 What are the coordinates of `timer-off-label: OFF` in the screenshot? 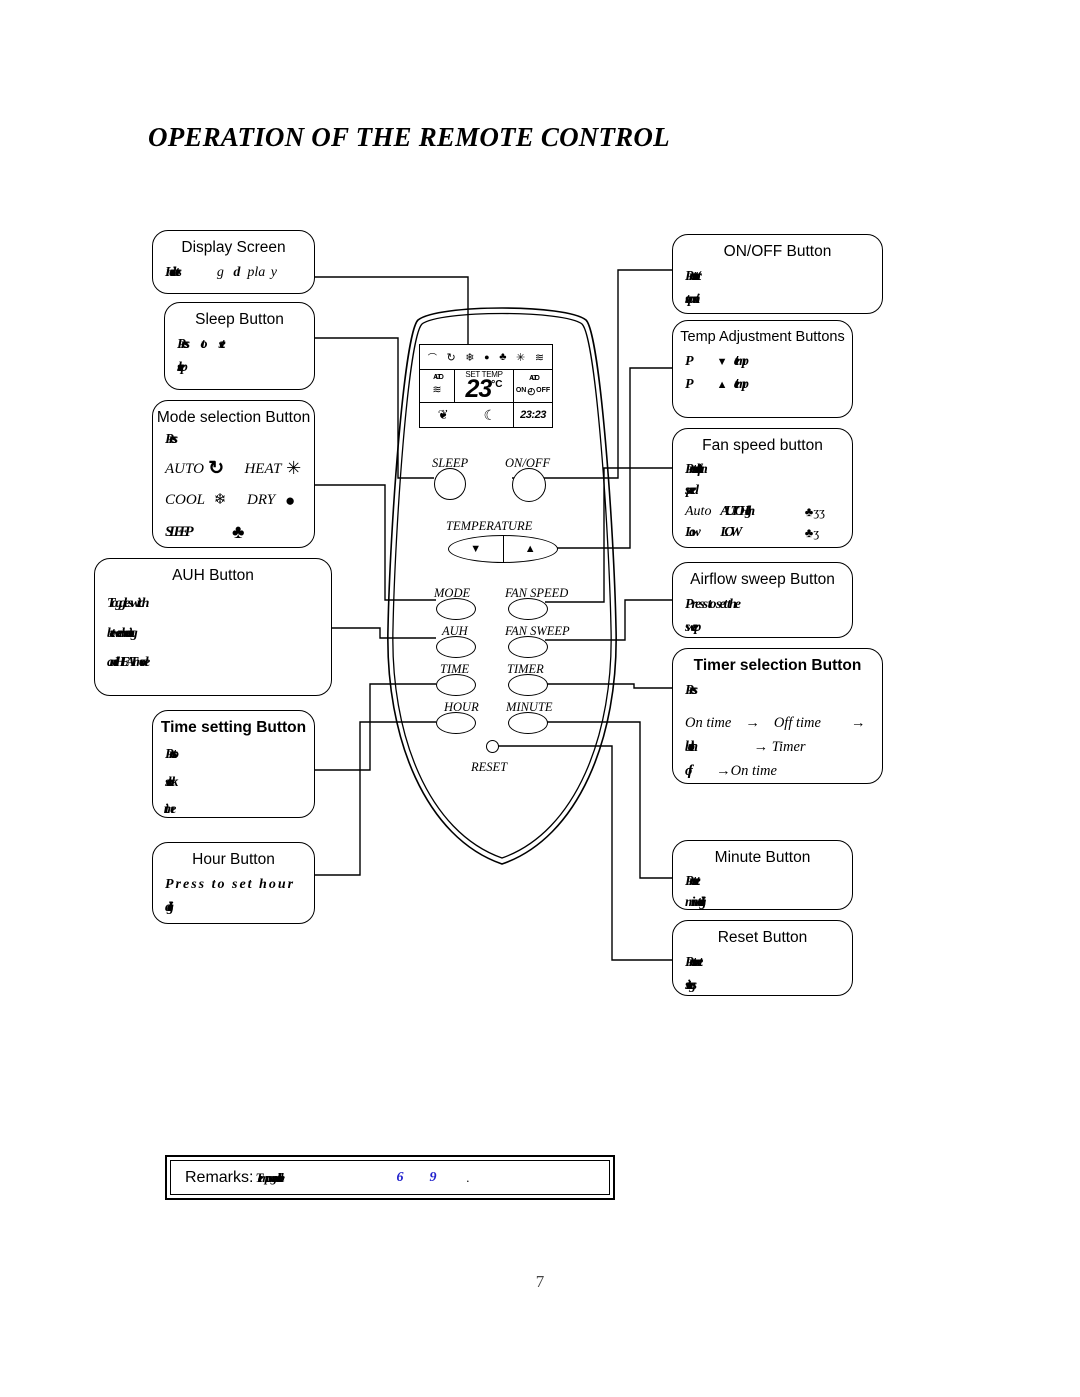 It's located at (543, 390).